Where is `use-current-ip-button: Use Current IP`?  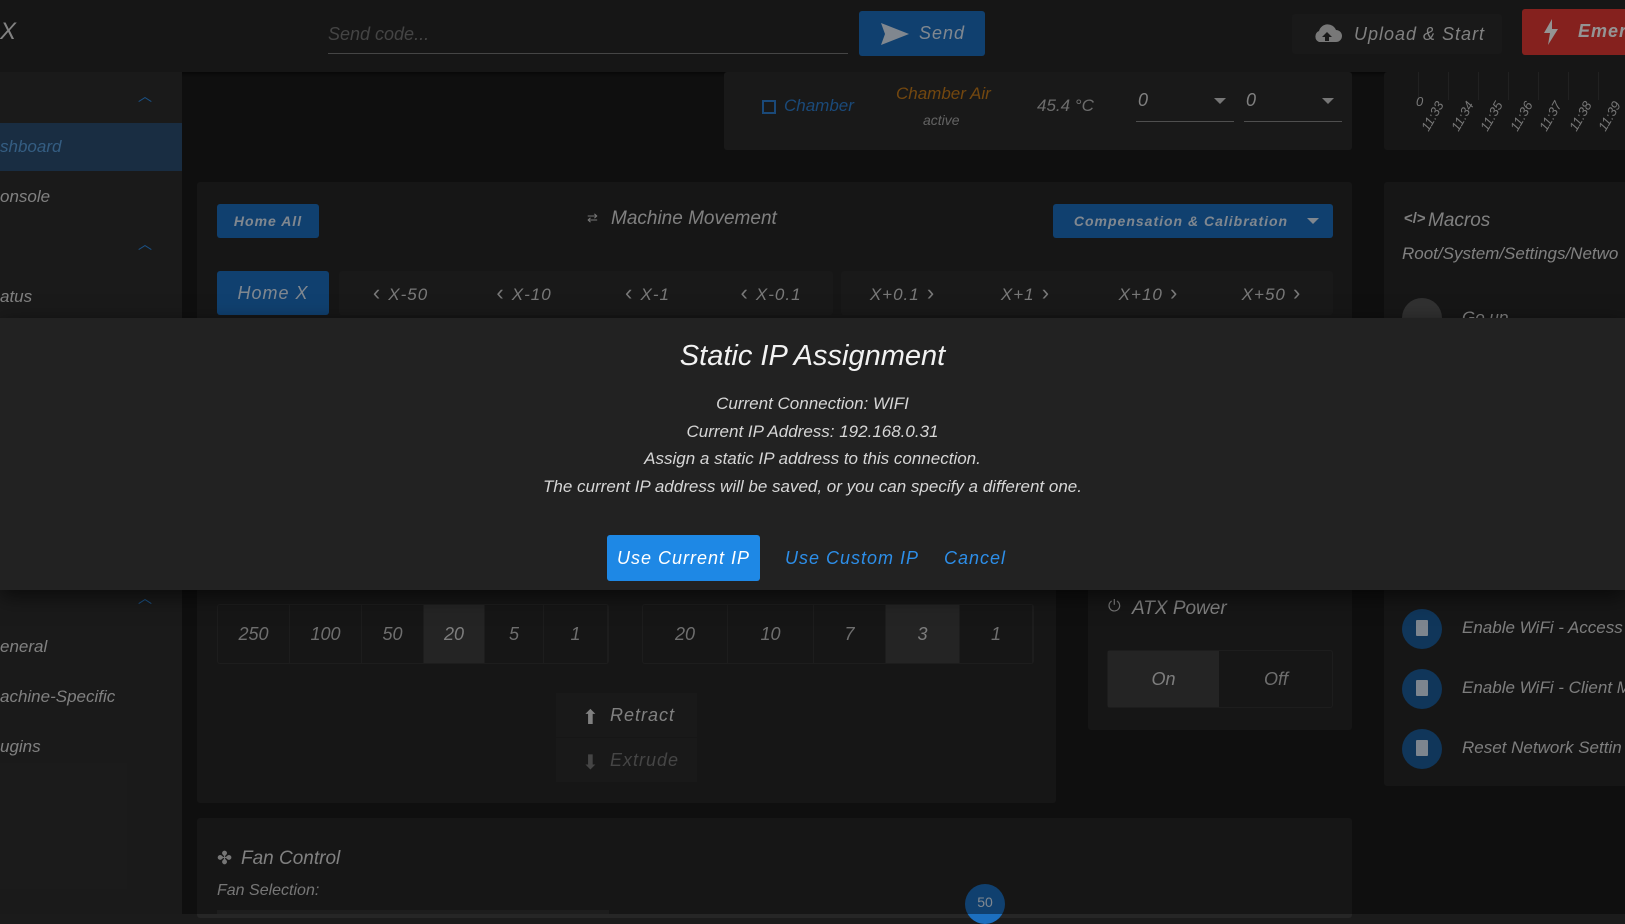 use-current-ip-button: Use Current IP is located at coordinates (683, 558).